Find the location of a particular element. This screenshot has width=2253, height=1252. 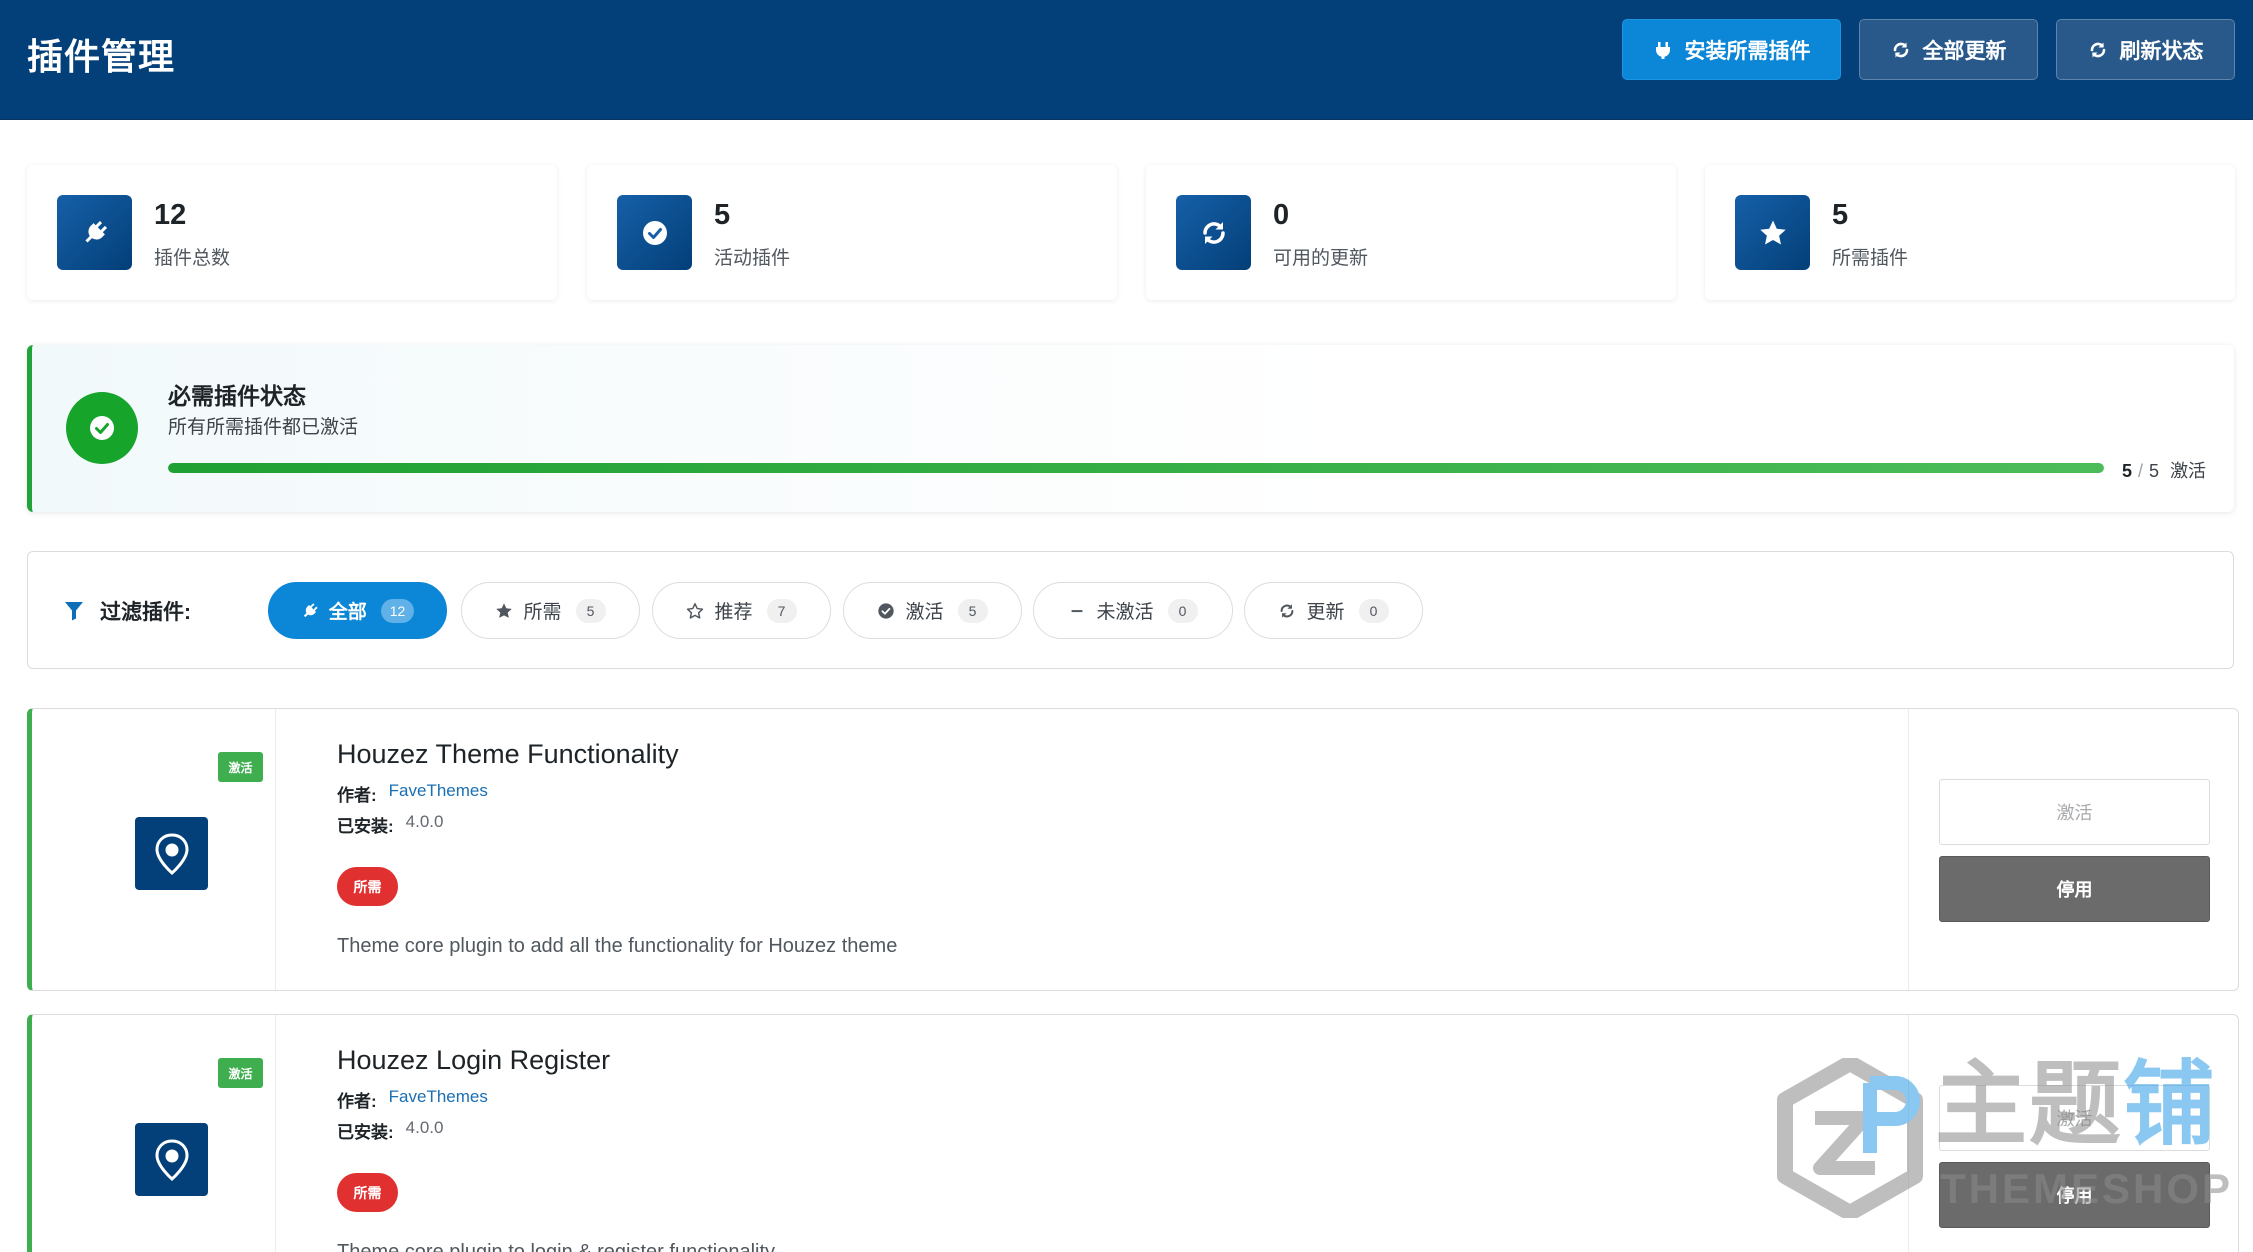

star-outline-icon is located at coordinates (695, 610).